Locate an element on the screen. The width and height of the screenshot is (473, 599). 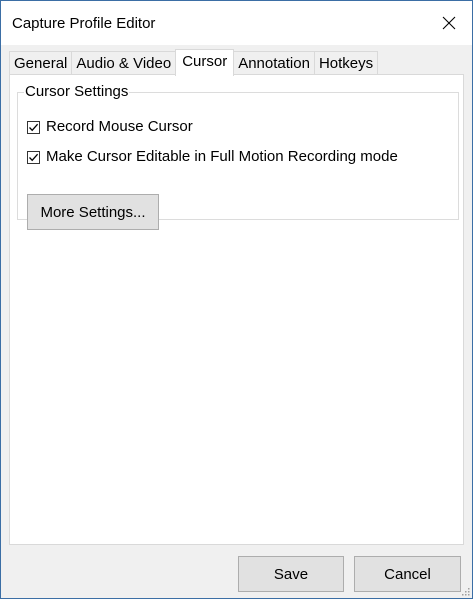
close-button is located at coordinates (449, 23).